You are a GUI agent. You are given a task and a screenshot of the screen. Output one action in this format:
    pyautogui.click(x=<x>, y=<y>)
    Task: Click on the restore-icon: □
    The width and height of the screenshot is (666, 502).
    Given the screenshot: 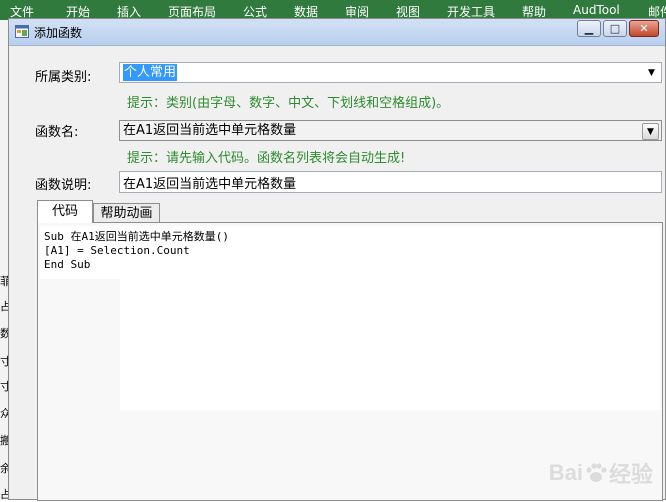 What is the action you would take?
    pyautogui.click(x=615, y=28)
    